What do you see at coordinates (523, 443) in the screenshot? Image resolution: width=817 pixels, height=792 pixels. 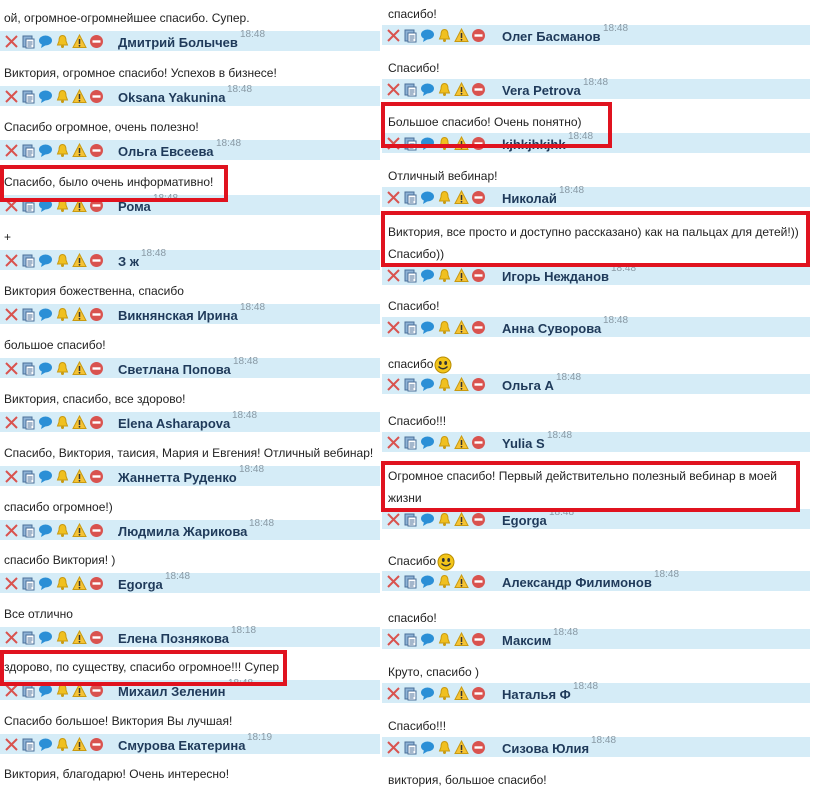 I see `author-name: Yulia S` at bounding box center [523, 443].